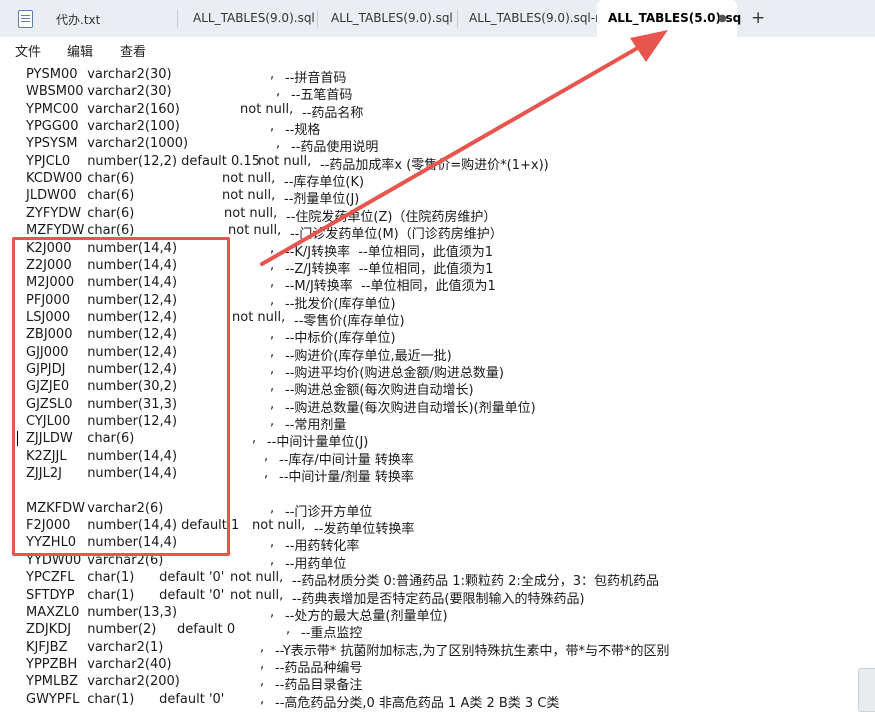 This screenshot has width=875, height=712. I want to click on corner-thumbnail, so click(866, 690).